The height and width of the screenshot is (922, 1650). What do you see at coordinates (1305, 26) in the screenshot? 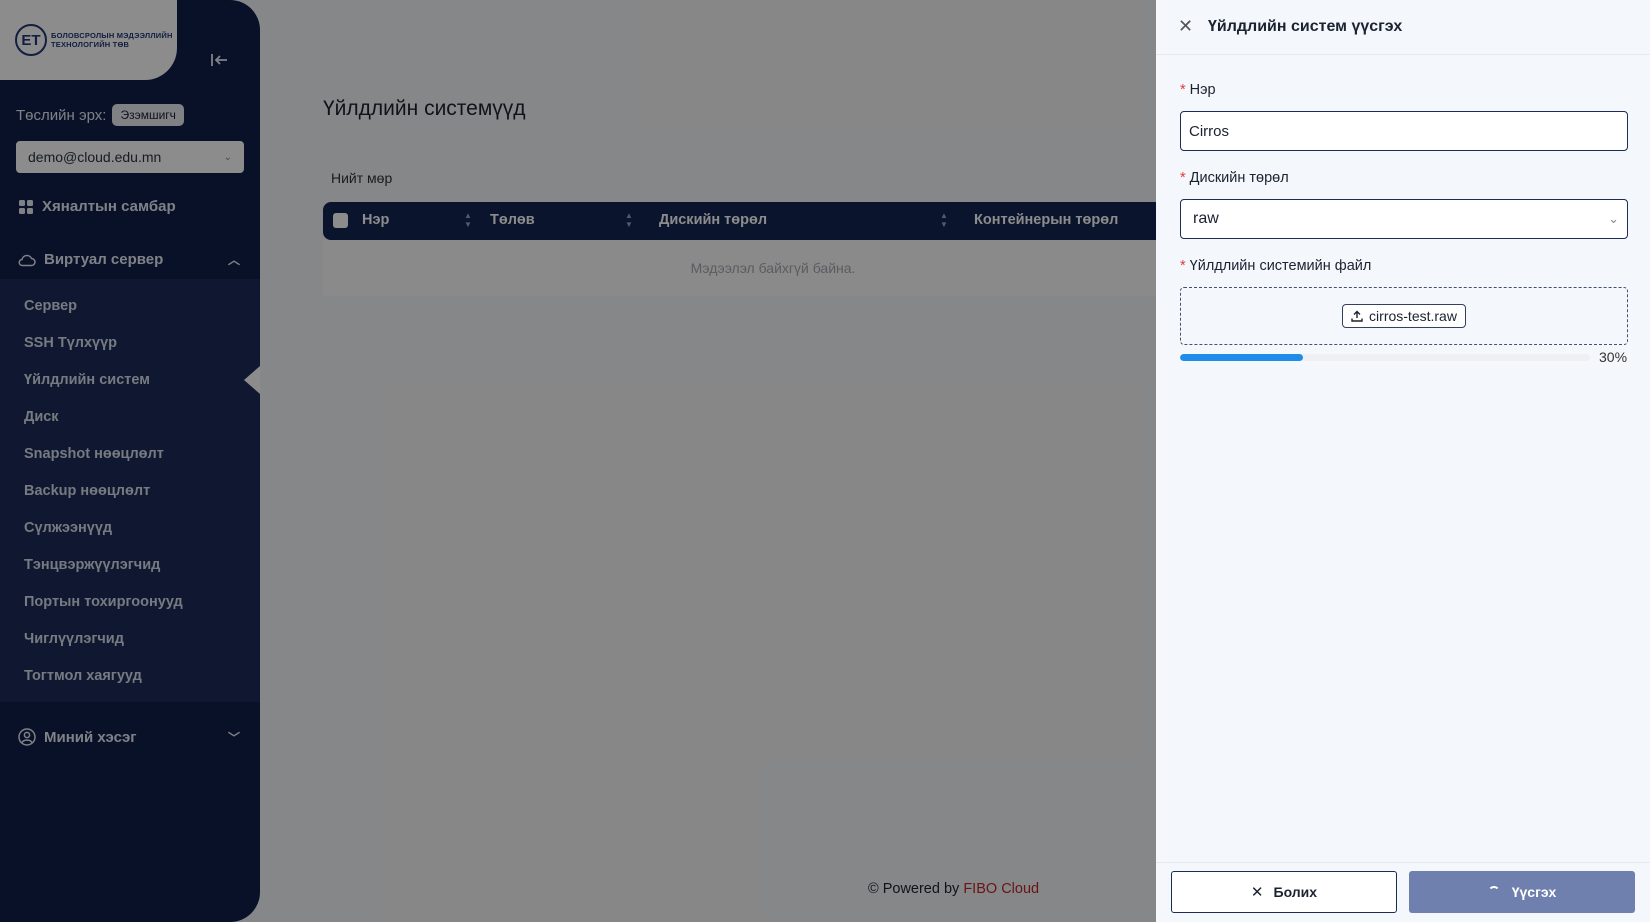
I see `drawer-title: Үйлдлийн систем үүсгэх` at bounding box center [1305, 26].